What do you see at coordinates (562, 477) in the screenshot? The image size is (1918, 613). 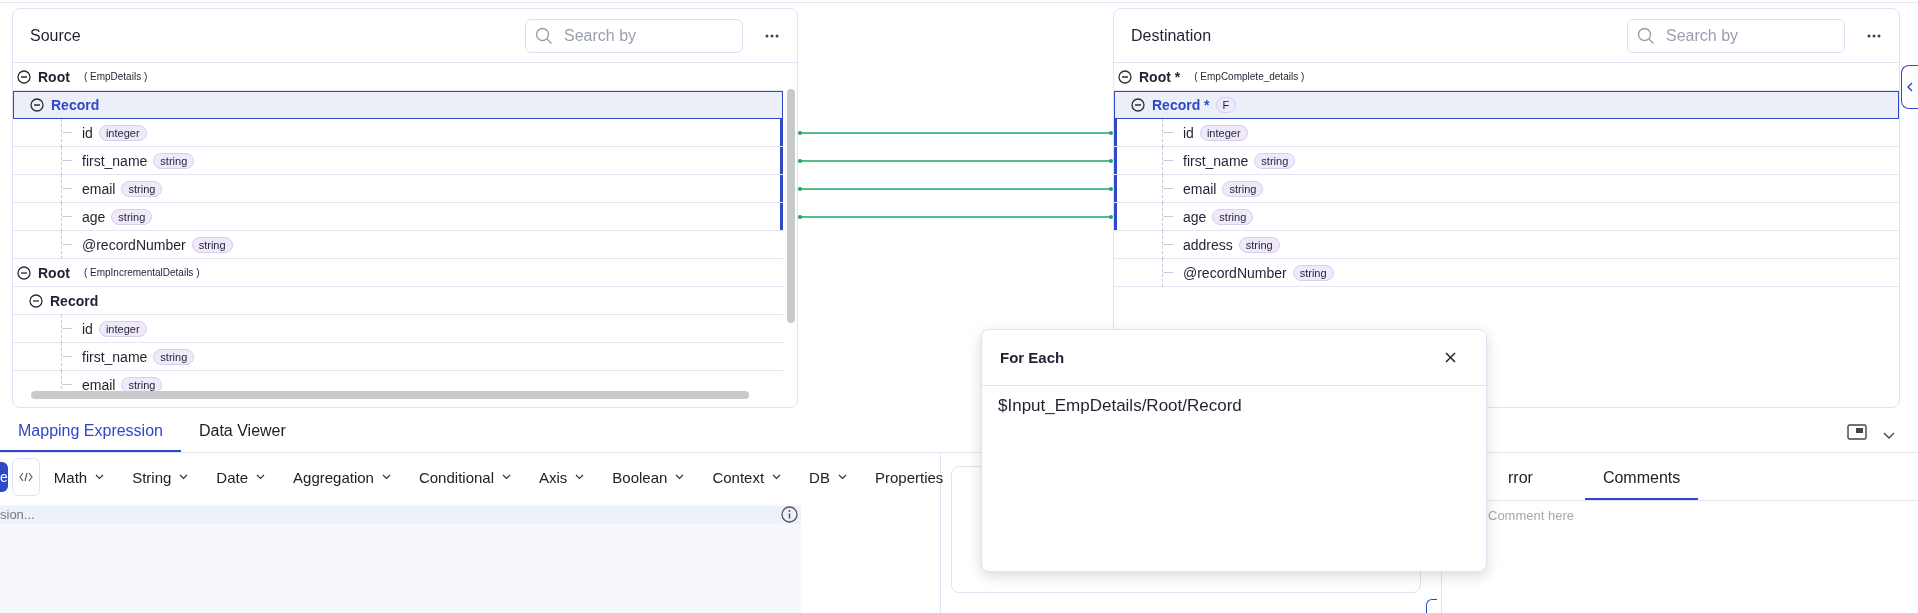 I see `menu-button: Axis` at bounding box center [562, 477].